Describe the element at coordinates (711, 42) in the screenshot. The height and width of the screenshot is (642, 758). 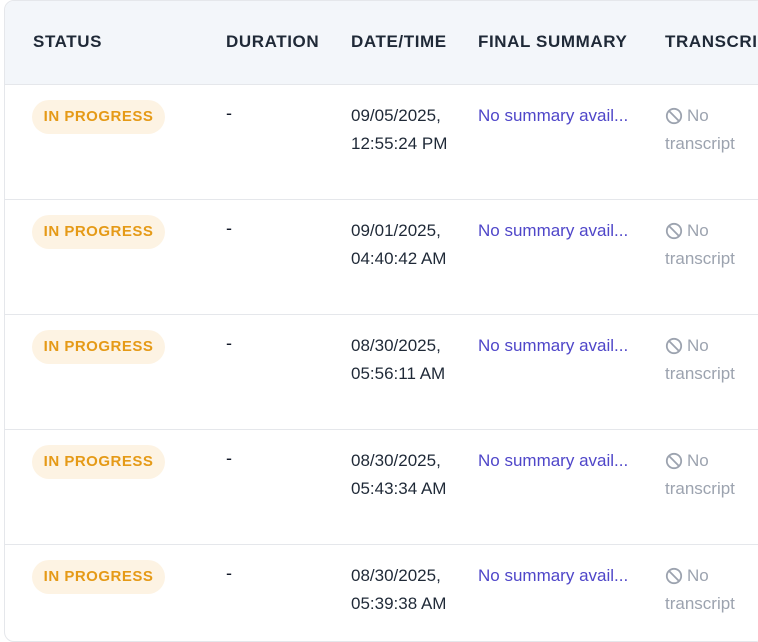
I see `column-header-transcript: TRANSCRI` at that location.